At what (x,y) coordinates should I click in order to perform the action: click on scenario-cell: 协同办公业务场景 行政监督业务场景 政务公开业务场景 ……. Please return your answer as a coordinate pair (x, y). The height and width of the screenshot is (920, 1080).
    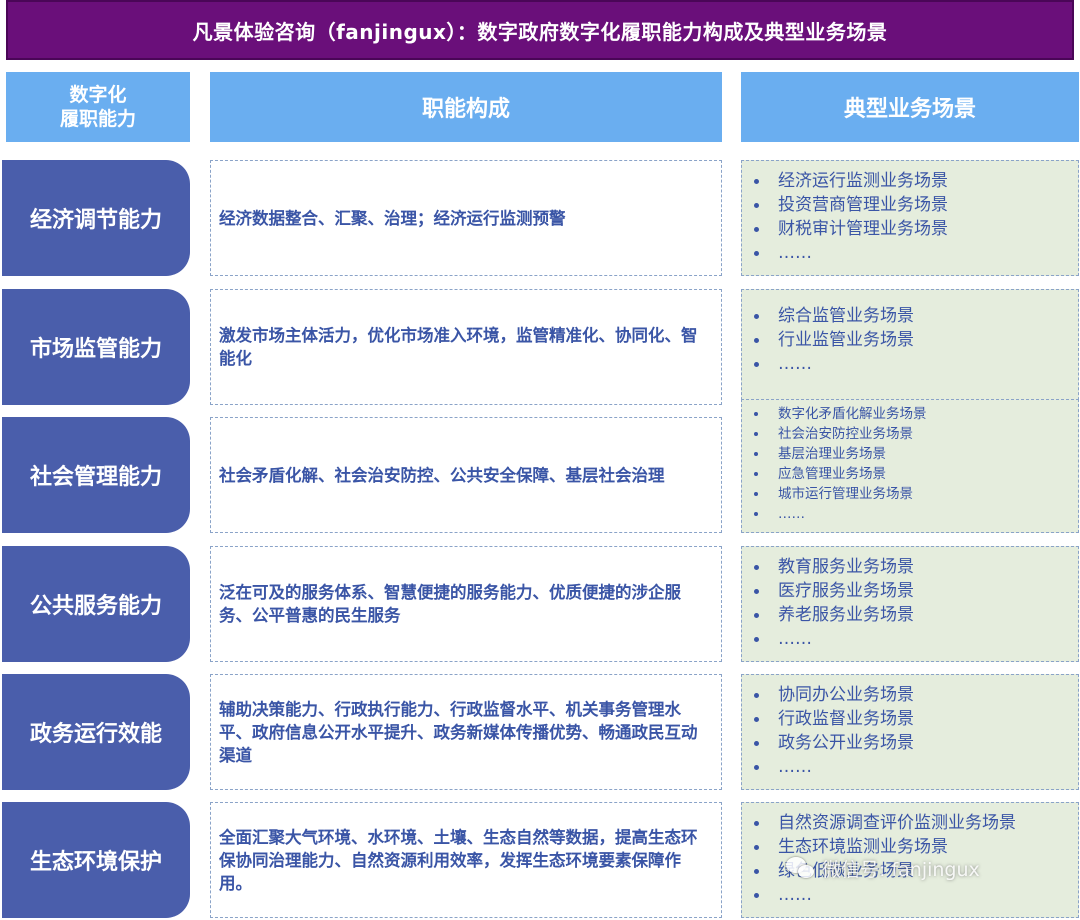
    Looking at the image, I should click on (910, 732).